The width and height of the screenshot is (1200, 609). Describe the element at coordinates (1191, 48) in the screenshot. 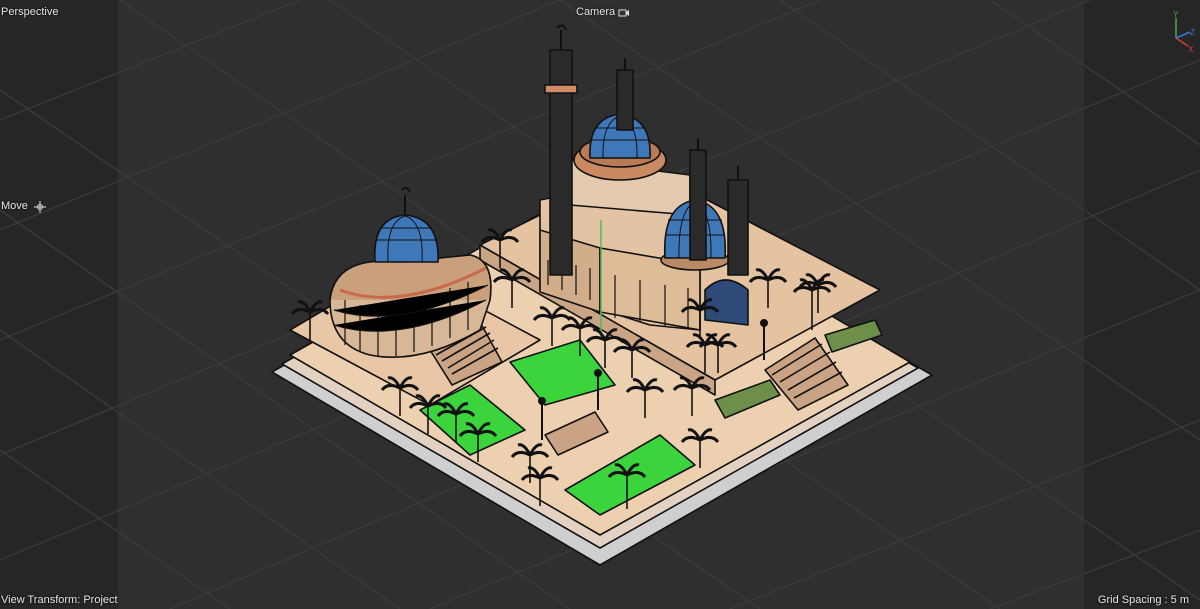

I see `svg-text: X` at that location.